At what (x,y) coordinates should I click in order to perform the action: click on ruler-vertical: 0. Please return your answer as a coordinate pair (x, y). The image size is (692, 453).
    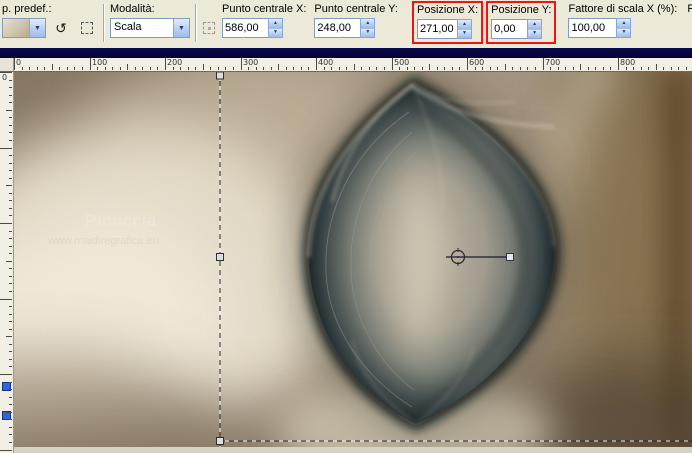
    Looking at the image, I should click on (7, 262).